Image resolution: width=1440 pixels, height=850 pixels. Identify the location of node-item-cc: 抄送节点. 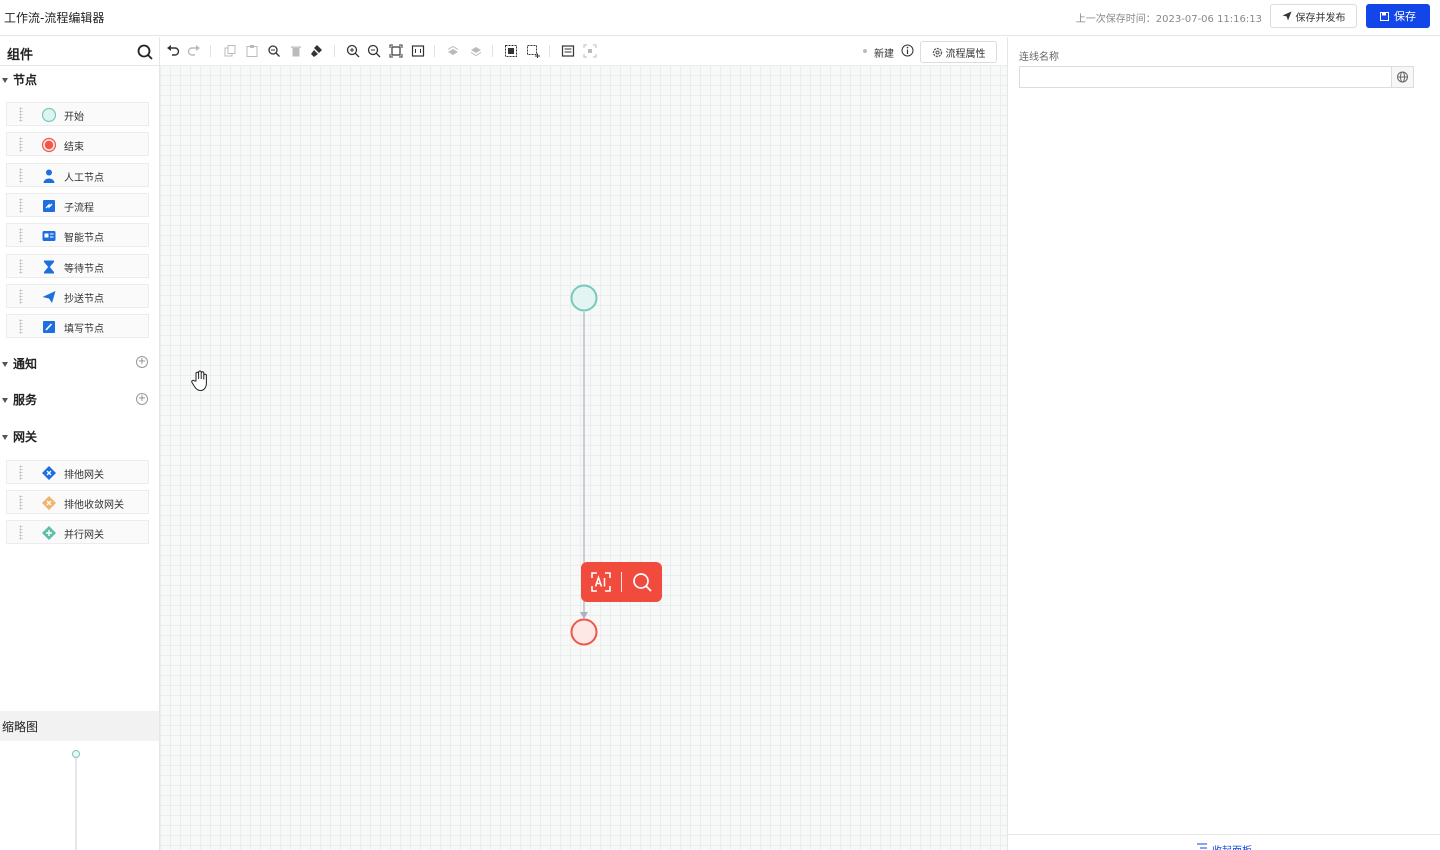
(77, 296).